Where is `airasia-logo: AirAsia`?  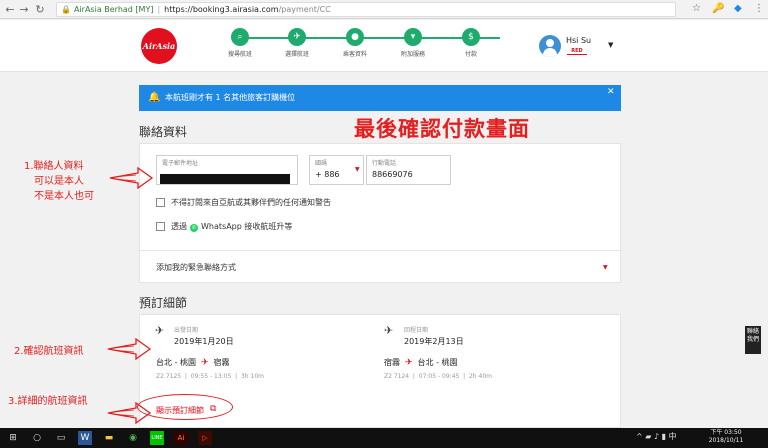
airasia-logo: AirAsia is located at coordinates (159, 46).